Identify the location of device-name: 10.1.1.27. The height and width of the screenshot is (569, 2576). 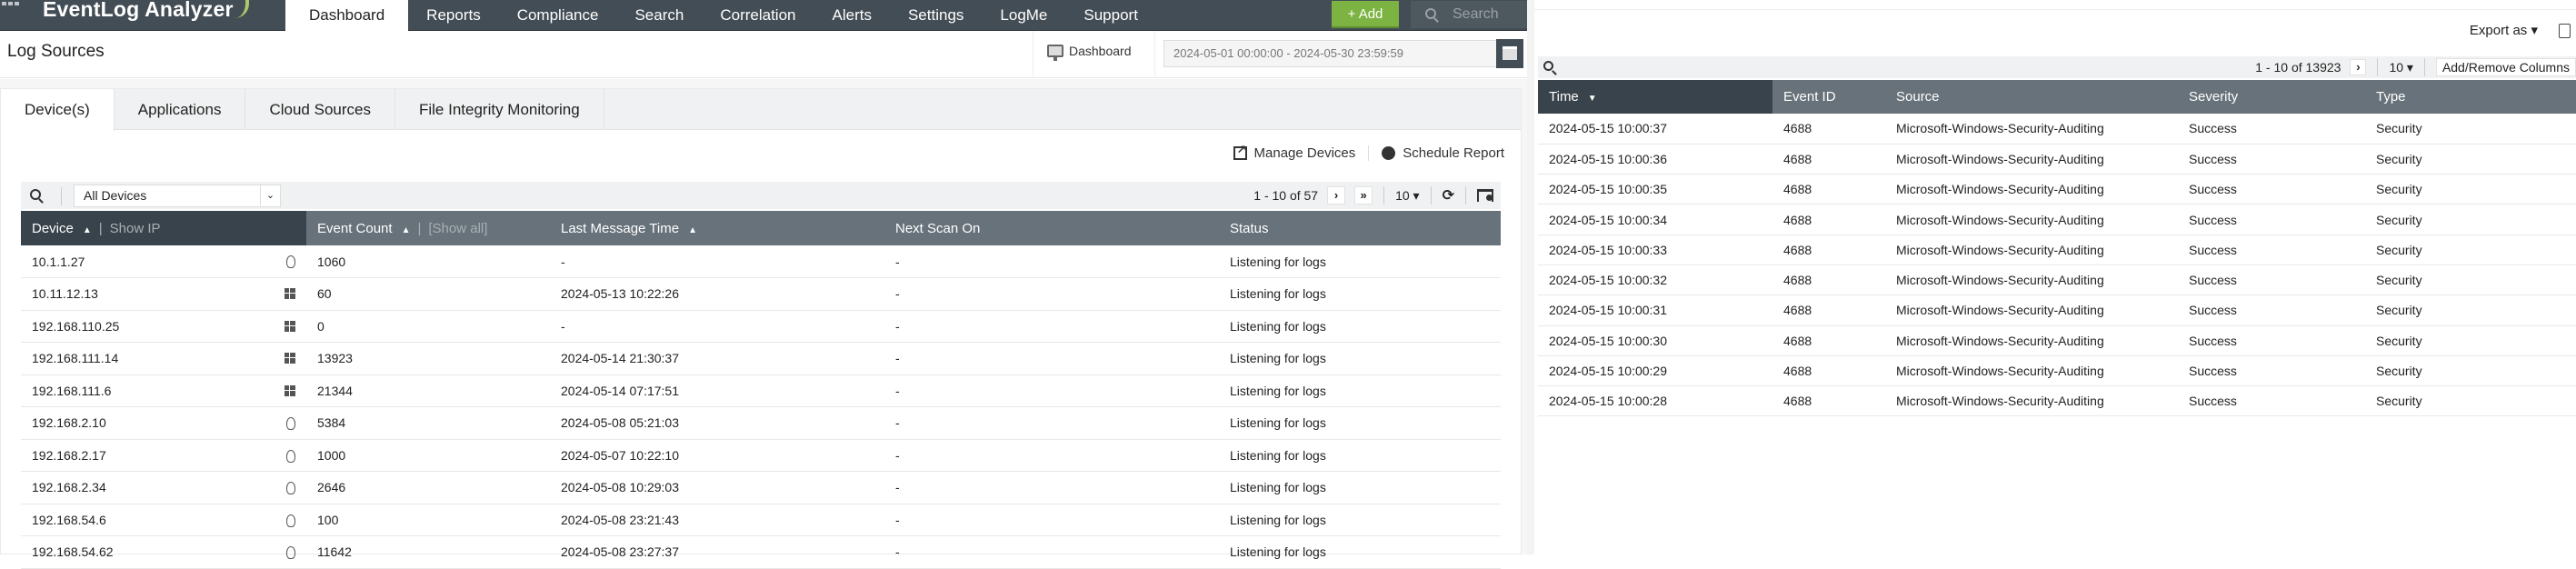
(58, 262).